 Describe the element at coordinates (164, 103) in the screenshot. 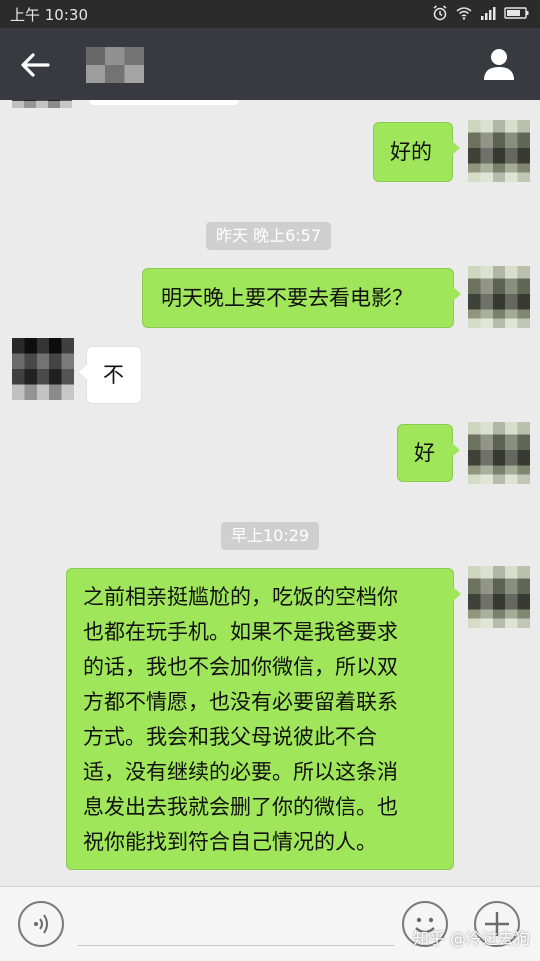

I see `partial-message-bubble` at that location.